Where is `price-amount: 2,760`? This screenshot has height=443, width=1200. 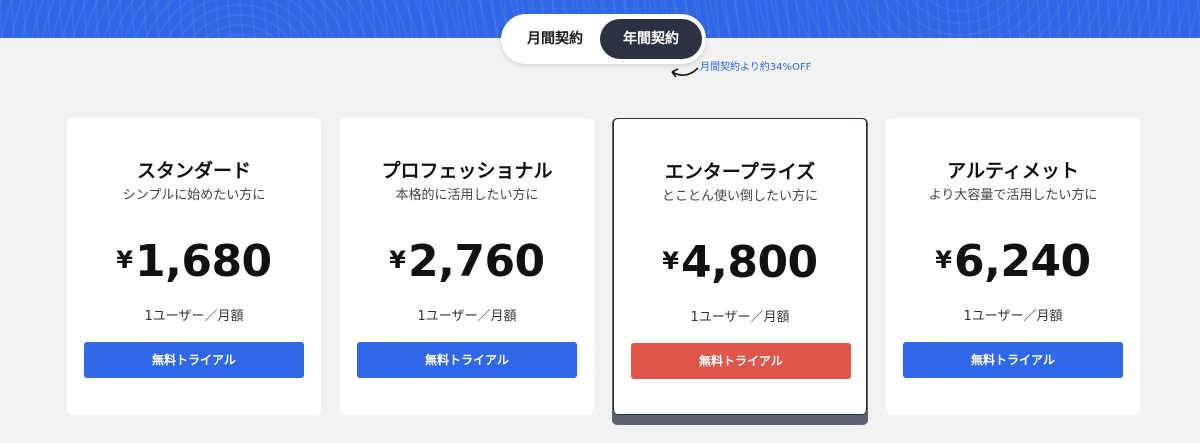
price-amount: 2,760 is located at coordinates (476, 261).